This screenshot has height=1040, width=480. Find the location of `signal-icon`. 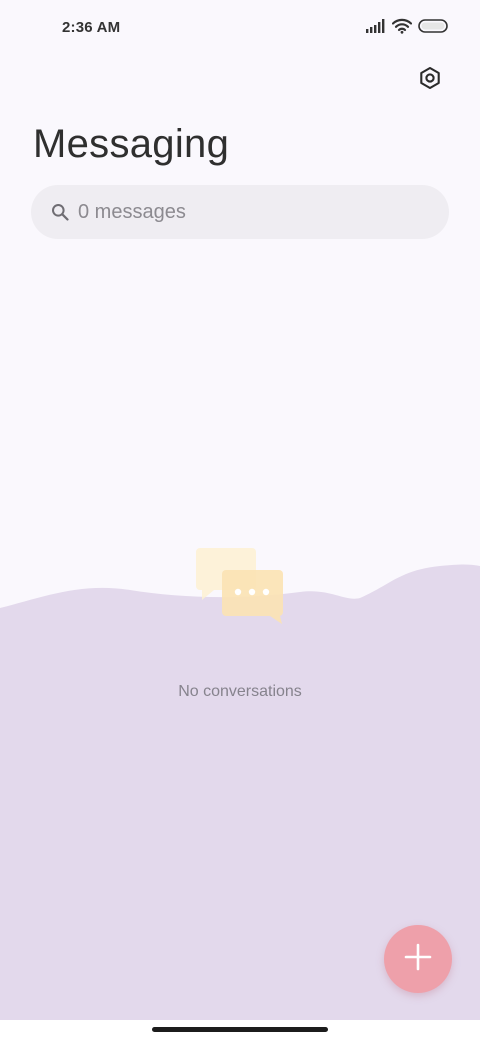

signal-icon is located at coordinates (376, 28).